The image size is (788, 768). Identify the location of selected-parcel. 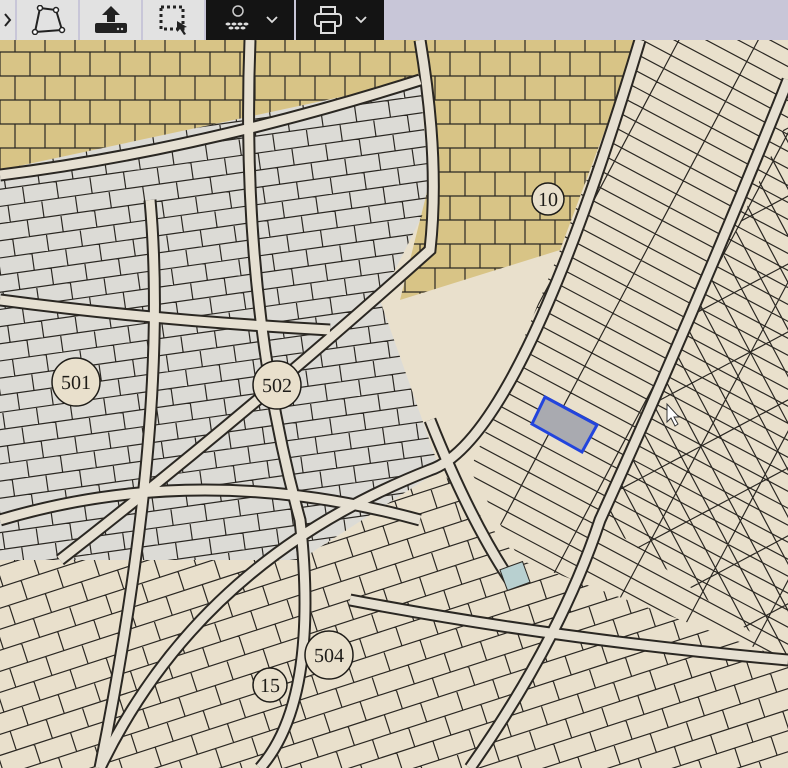
(565, 424).